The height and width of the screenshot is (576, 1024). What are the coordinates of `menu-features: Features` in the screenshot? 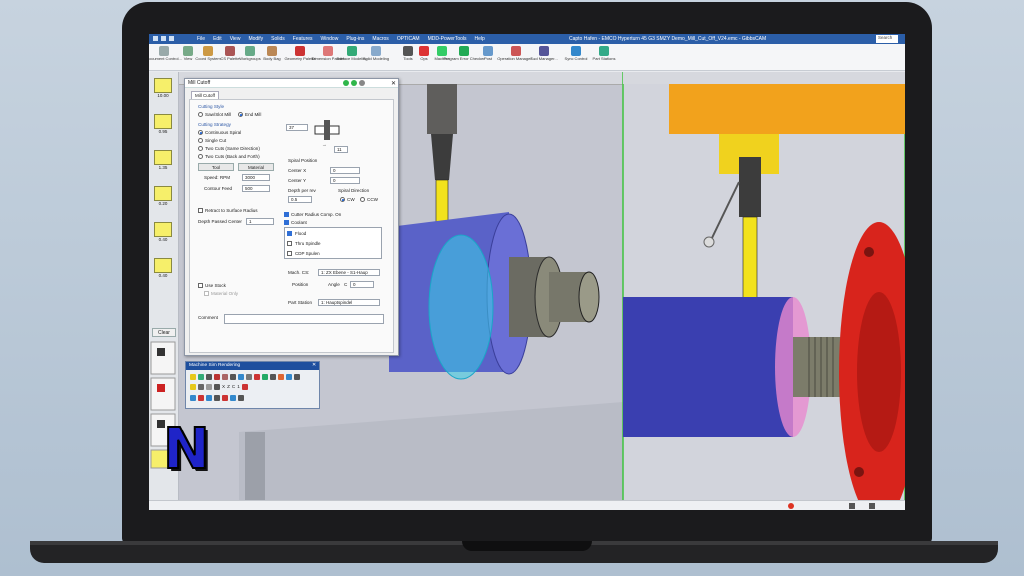 It's located at (303, 39).